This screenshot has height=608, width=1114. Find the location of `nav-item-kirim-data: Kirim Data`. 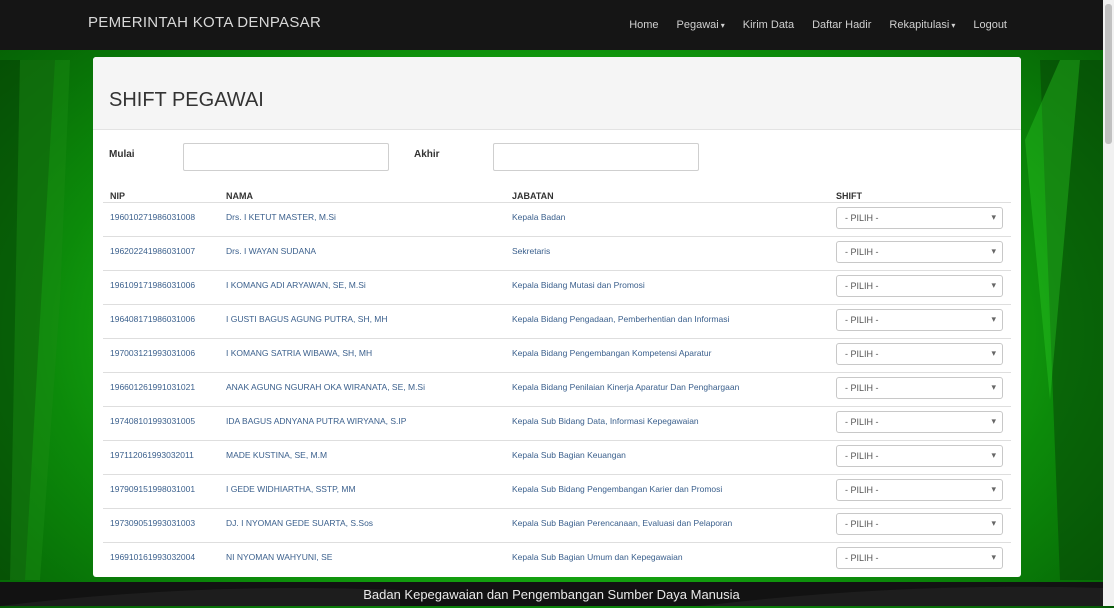

nav-item-kirim-data: Kirim Data is located at coordinates (768, 25).